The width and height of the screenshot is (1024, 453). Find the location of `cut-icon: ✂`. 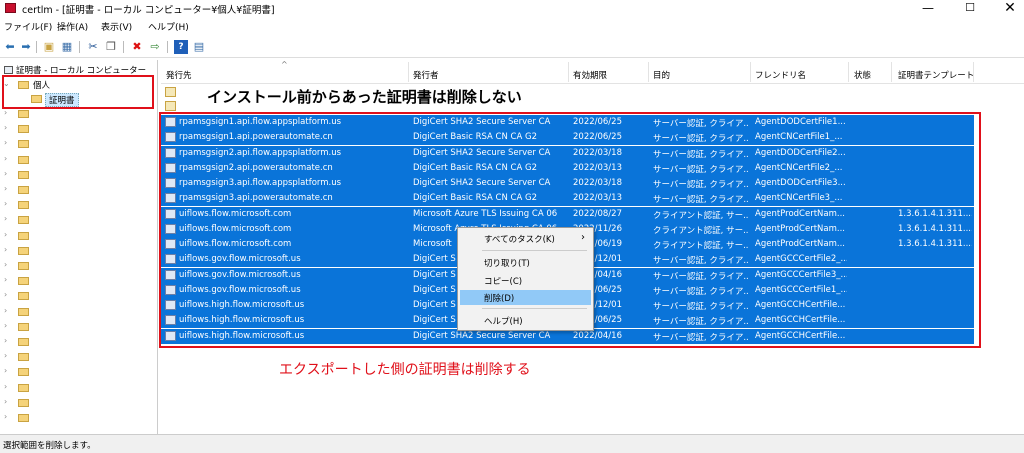

cut-icon: ✂ is located at coordinates (93, 47).